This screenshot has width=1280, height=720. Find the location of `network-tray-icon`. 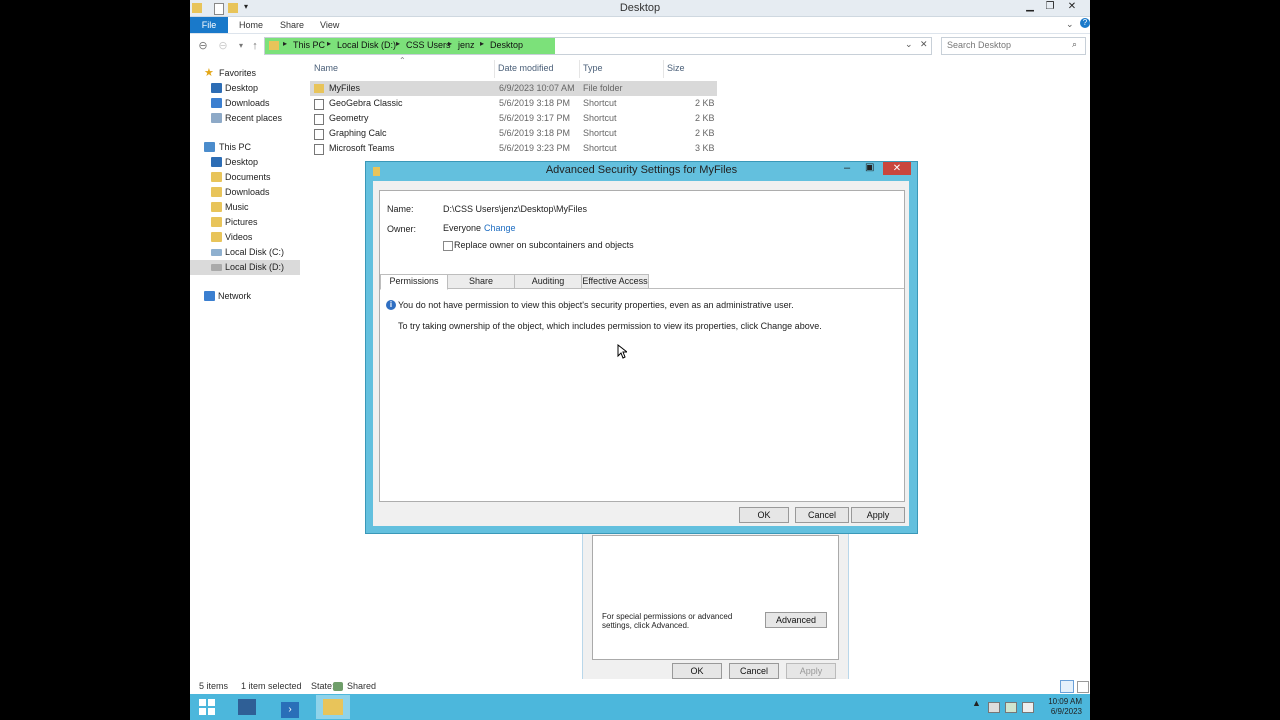

network-tray-icon is located at coordinates (994, 707).